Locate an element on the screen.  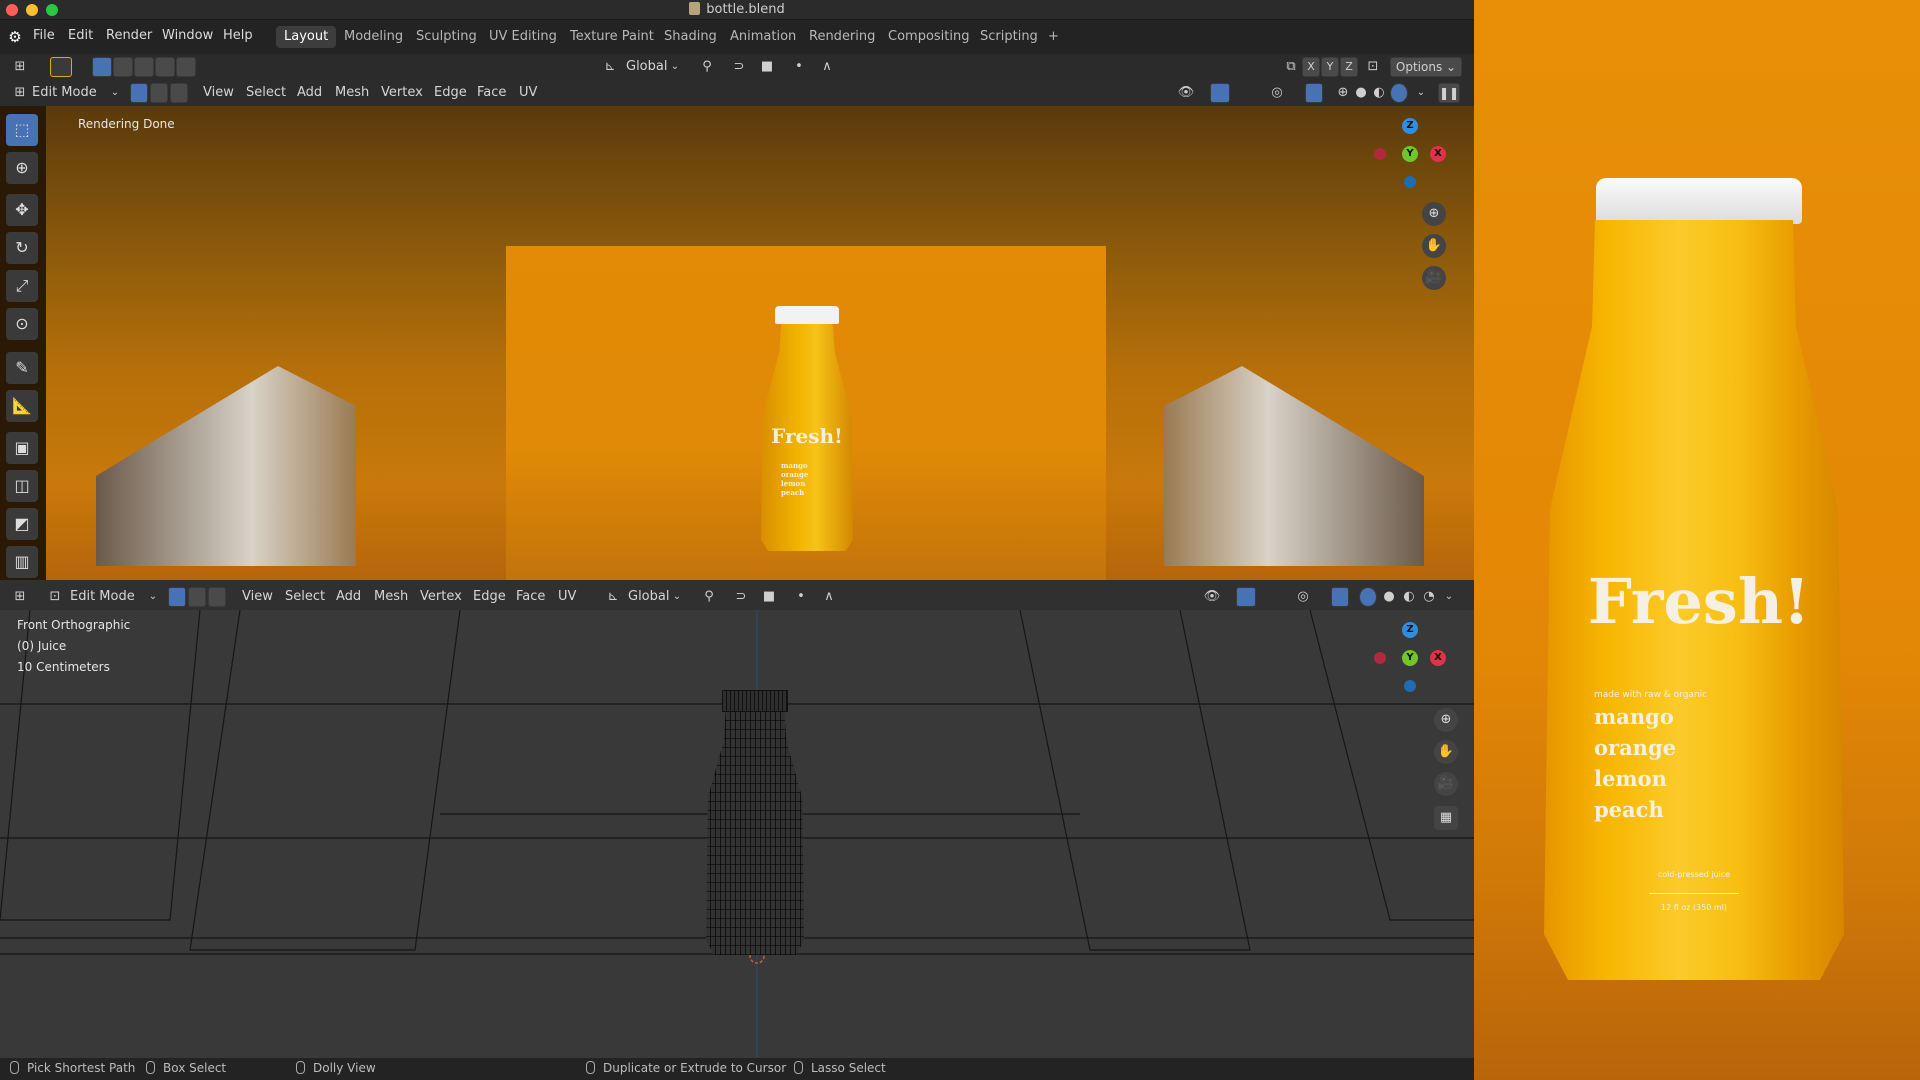
viewport2-menu-select: Select is located at coordinates (305, 596).